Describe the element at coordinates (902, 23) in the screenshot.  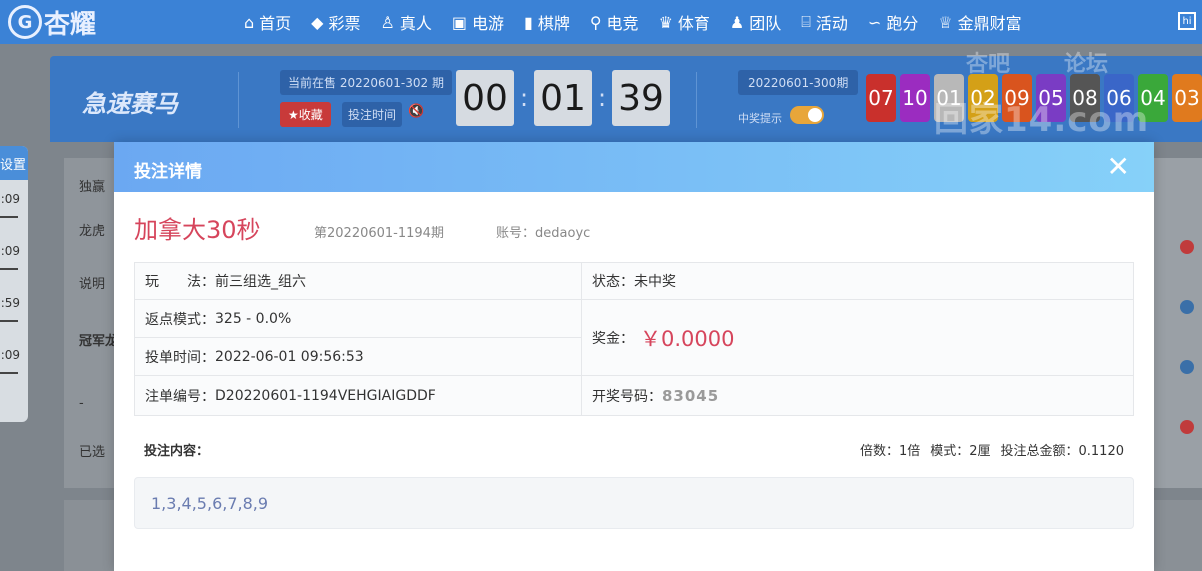
I see `nav-item-label: 跑分` at that location.